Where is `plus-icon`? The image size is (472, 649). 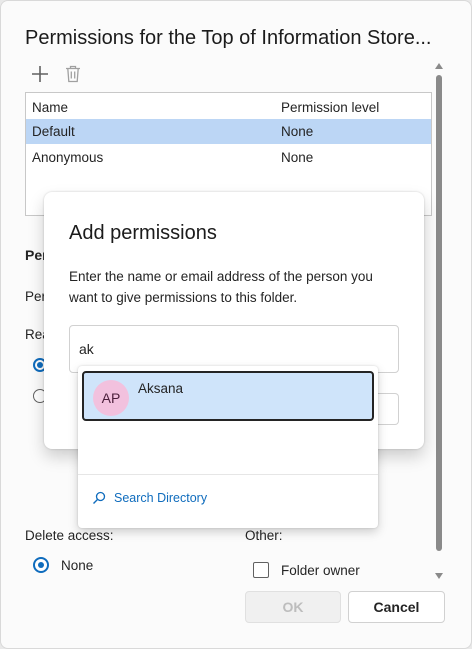 plus-icon is located at coordinates (40, 74).